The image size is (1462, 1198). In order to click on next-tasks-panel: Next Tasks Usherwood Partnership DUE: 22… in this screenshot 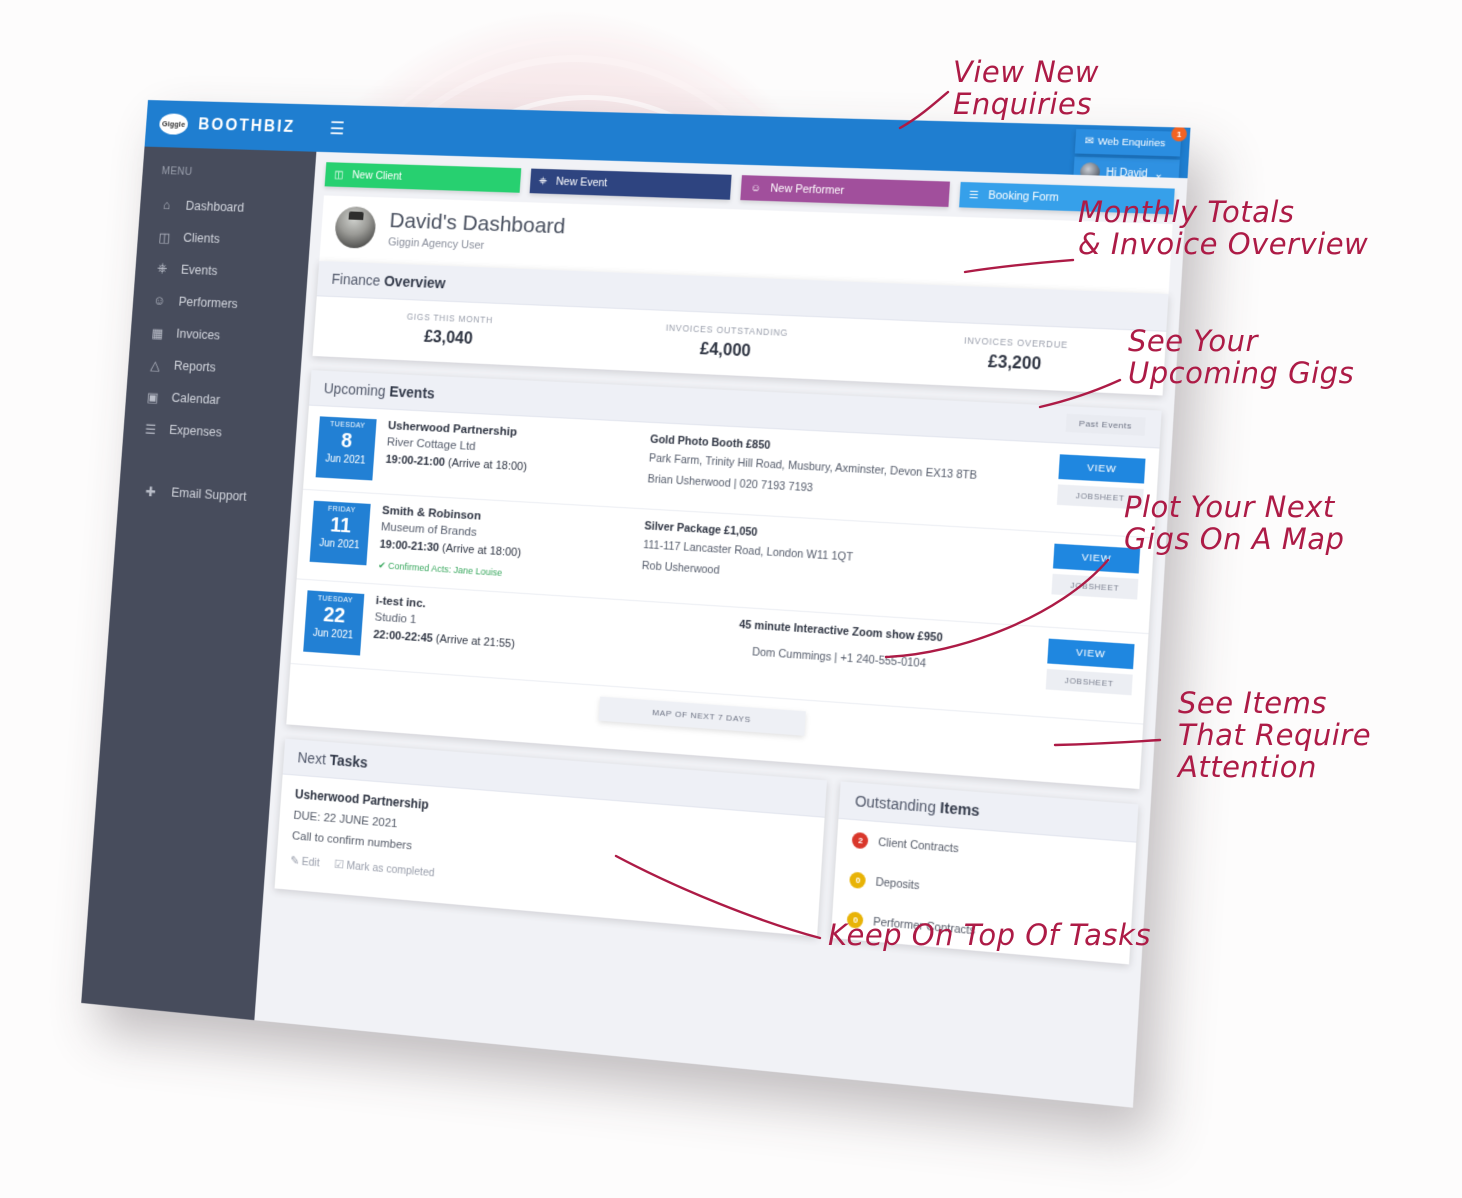, I will do `click(551, 837)`.